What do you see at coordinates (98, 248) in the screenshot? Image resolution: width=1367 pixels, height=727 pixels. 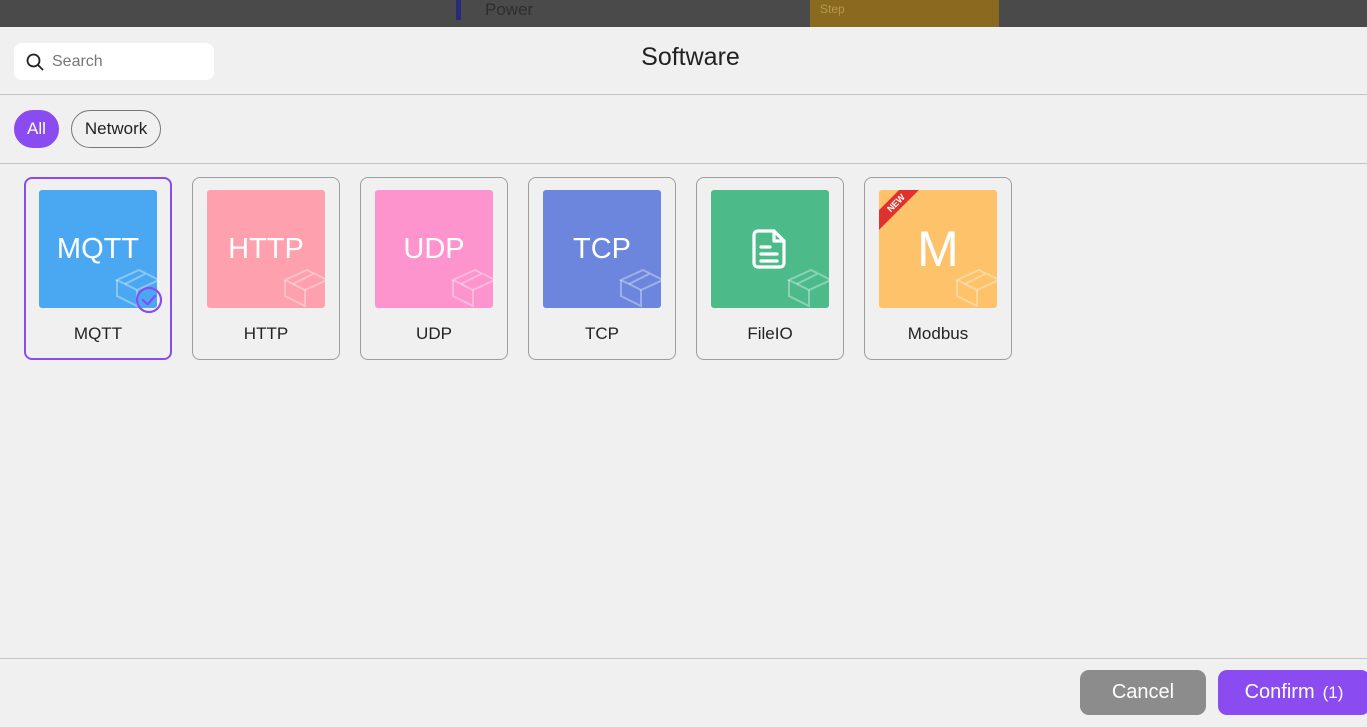 I see `tile-text: MQTT` at bounding box center [98, 248].